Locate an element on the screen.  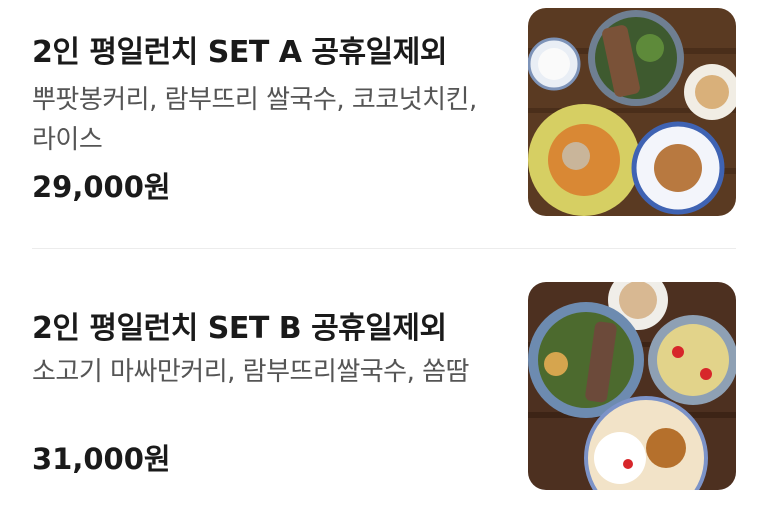
menu-item-price: 29,000원 is located at coordinates (101, 187).